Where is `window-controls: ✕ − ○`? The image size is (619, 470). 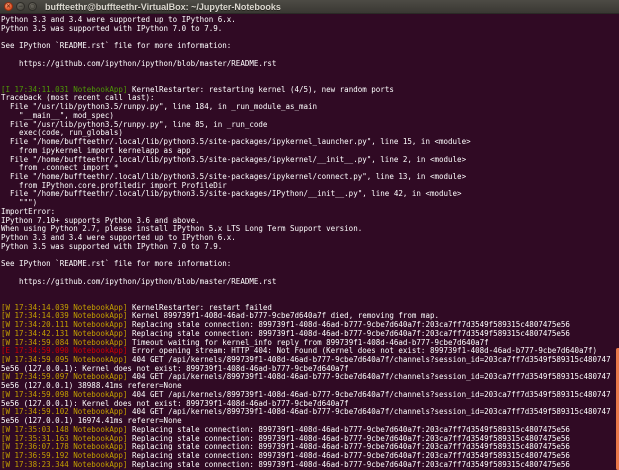
window-controls: ✕ − ○ is located at coordinates (20, 6).